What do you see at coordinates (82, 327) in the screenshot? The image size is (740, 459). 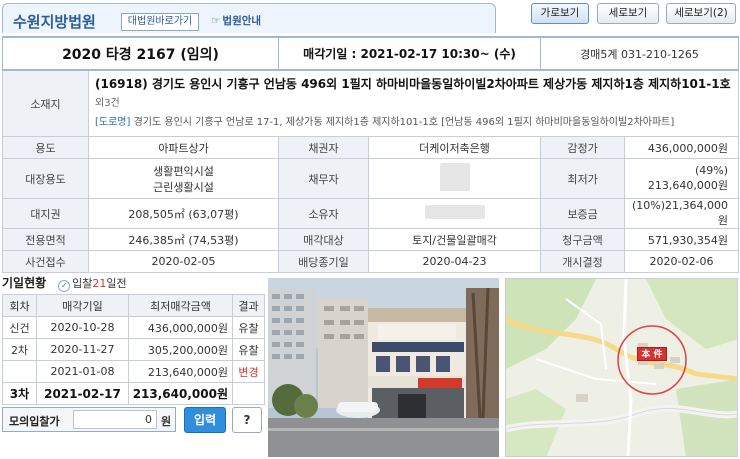 I see `date-cell: 2020-10-28` at bounding box center [82, 327].